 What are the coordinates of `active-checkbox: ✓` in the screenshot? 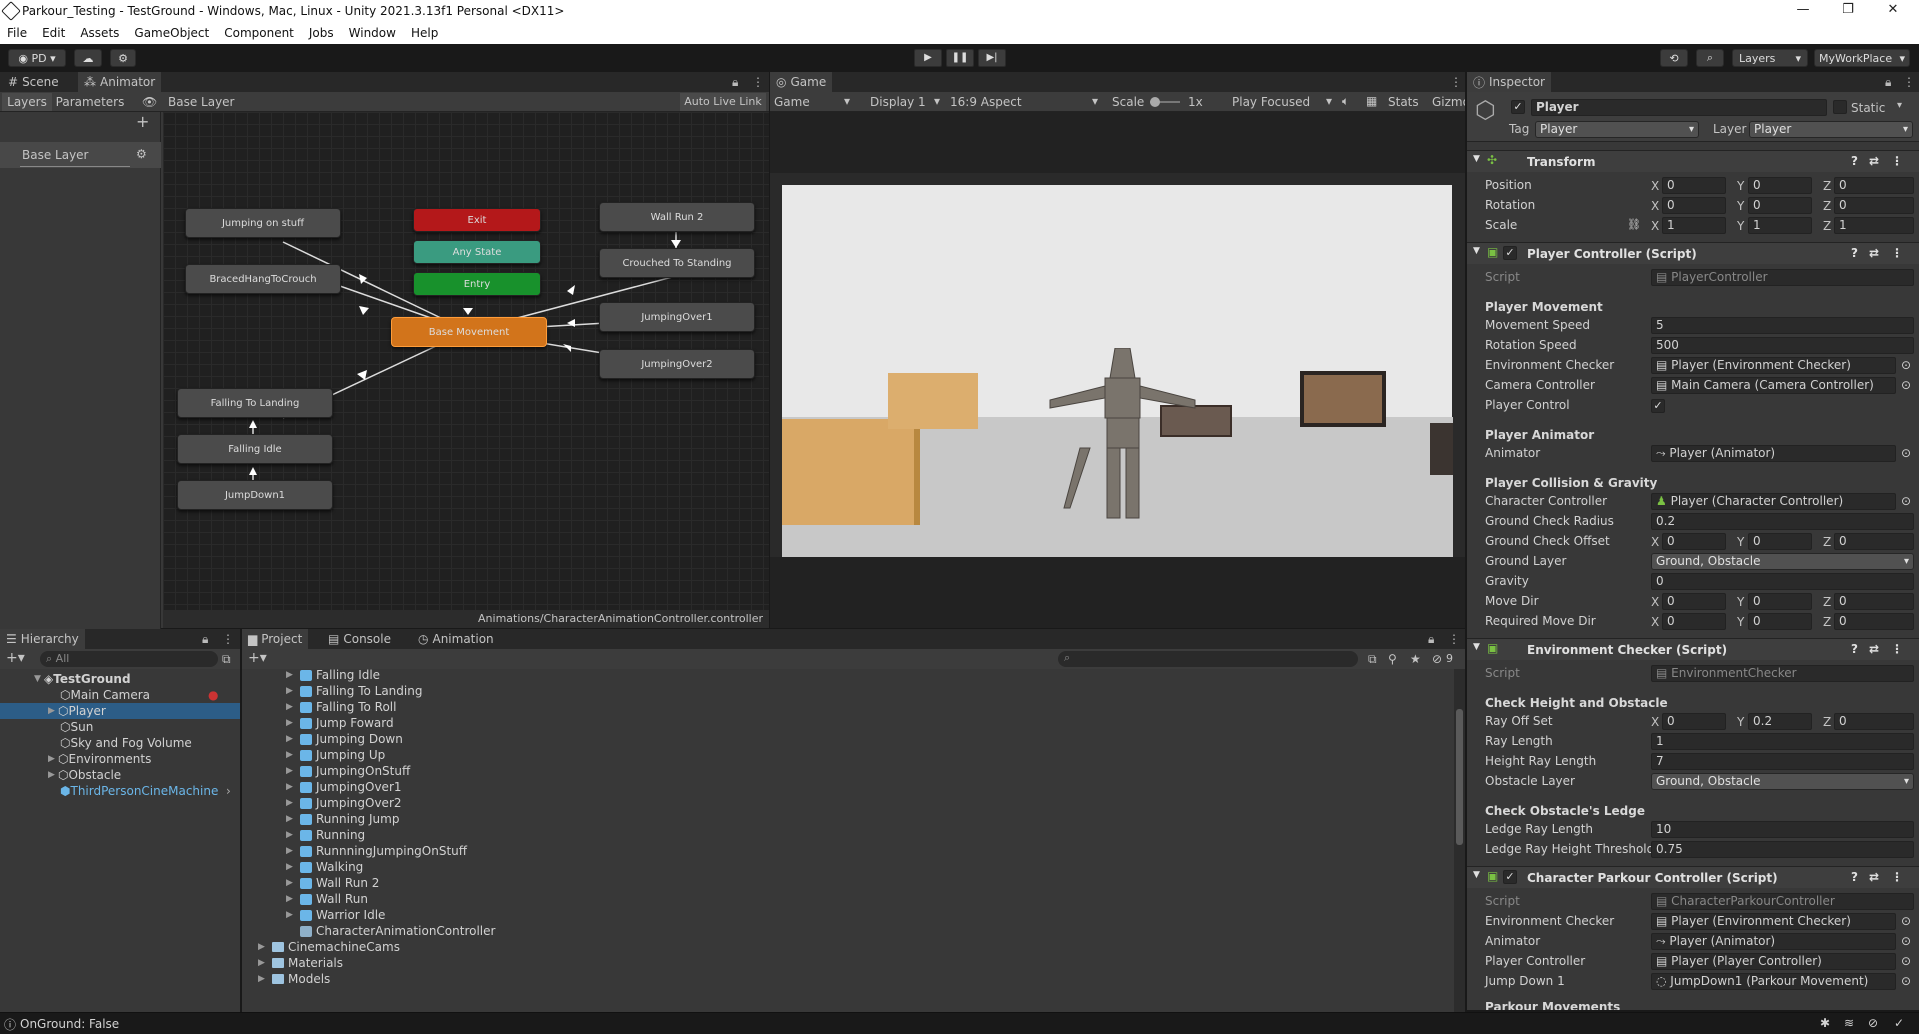 It's located at (1518, 107).